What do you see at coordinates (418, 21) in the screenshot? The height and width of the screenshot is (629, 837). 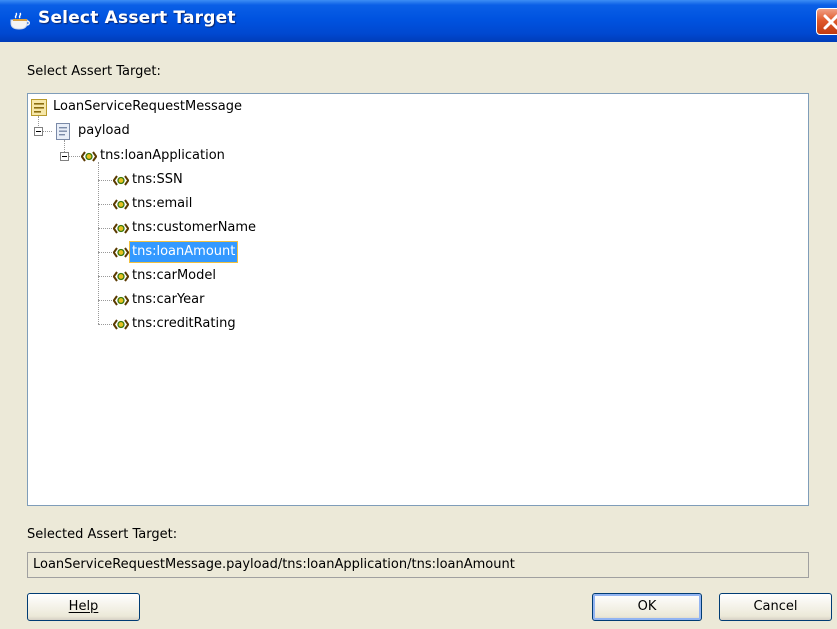 I see `title-bar: Select Assert Target` at bounding box center [418, 21].